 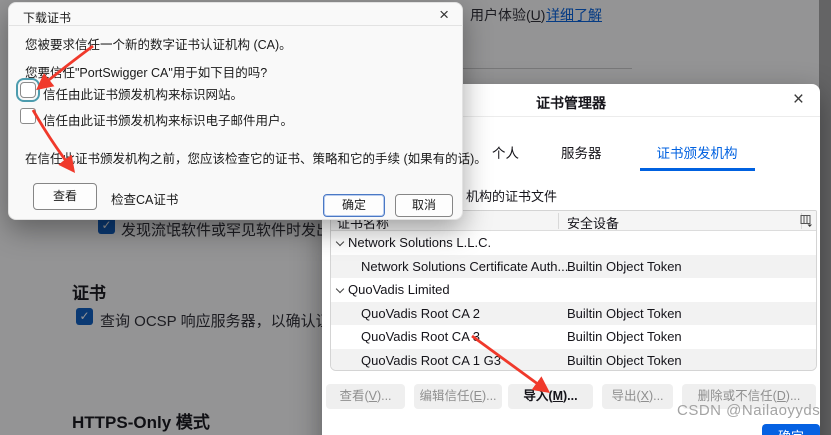 I want to click on view-ca-button: 查看, so click(x=65, y=196).